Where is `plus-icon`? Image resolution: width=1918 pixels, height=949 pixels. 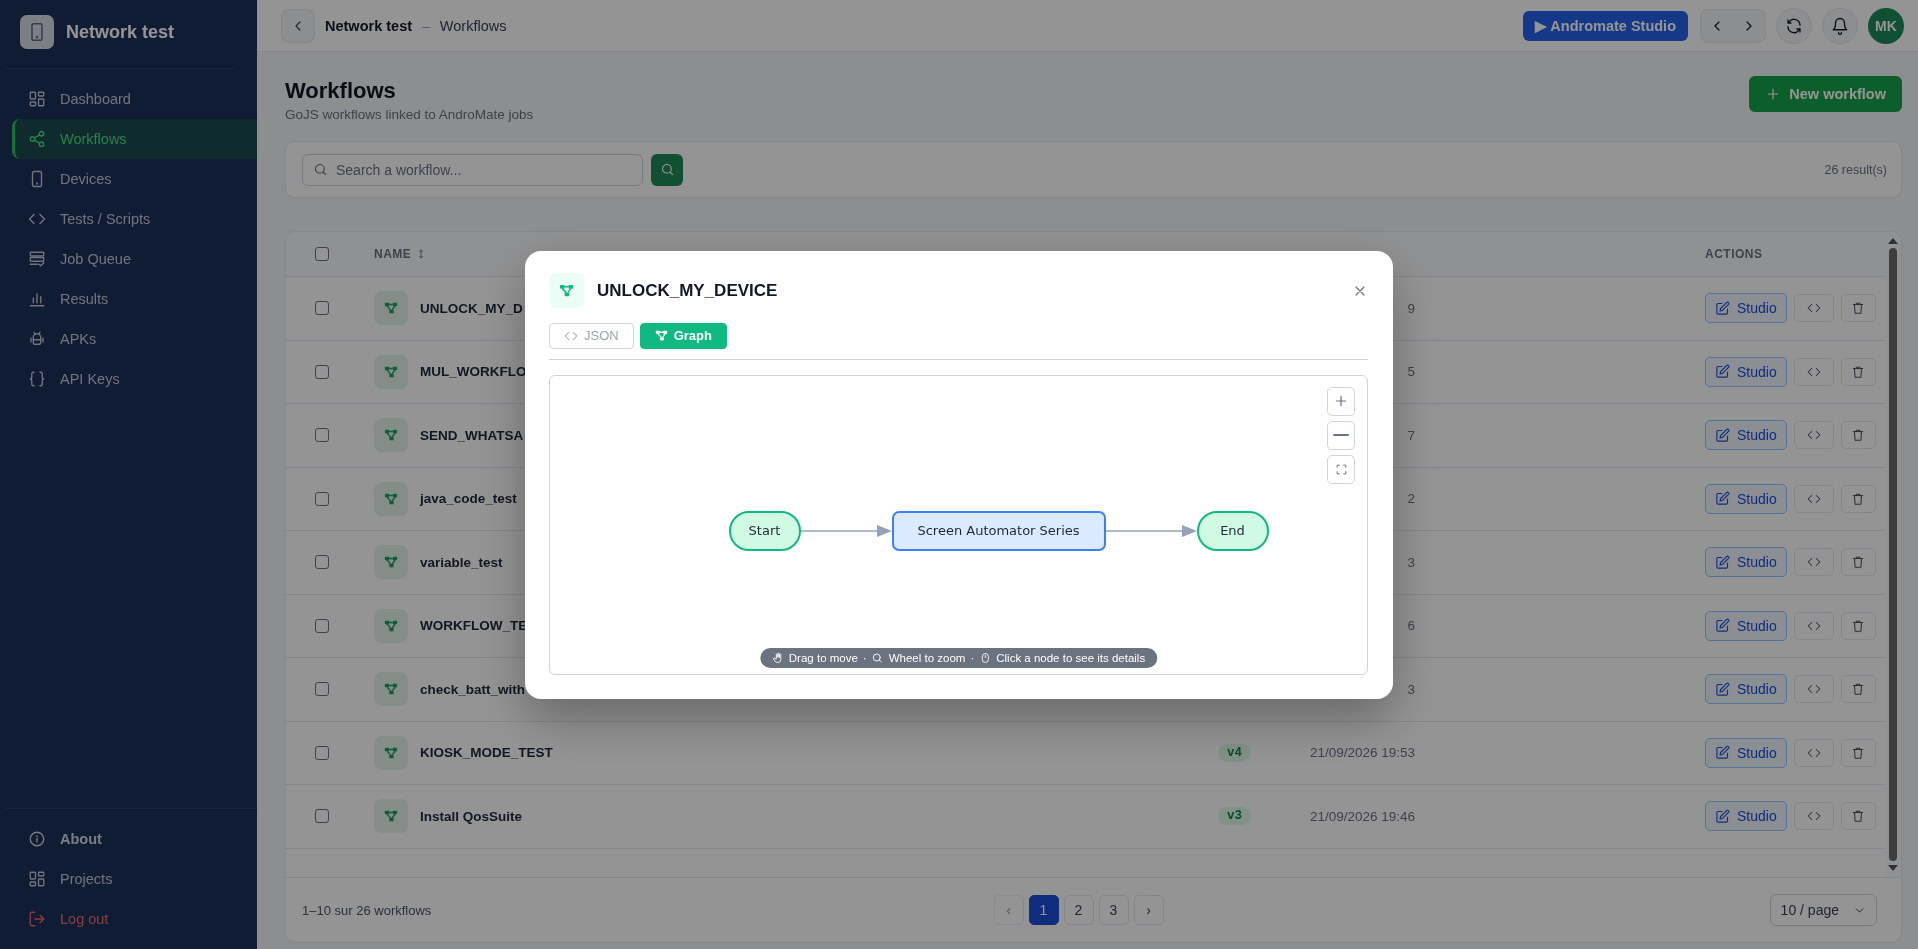 plus-icon is located at coordinates (1341, 401).